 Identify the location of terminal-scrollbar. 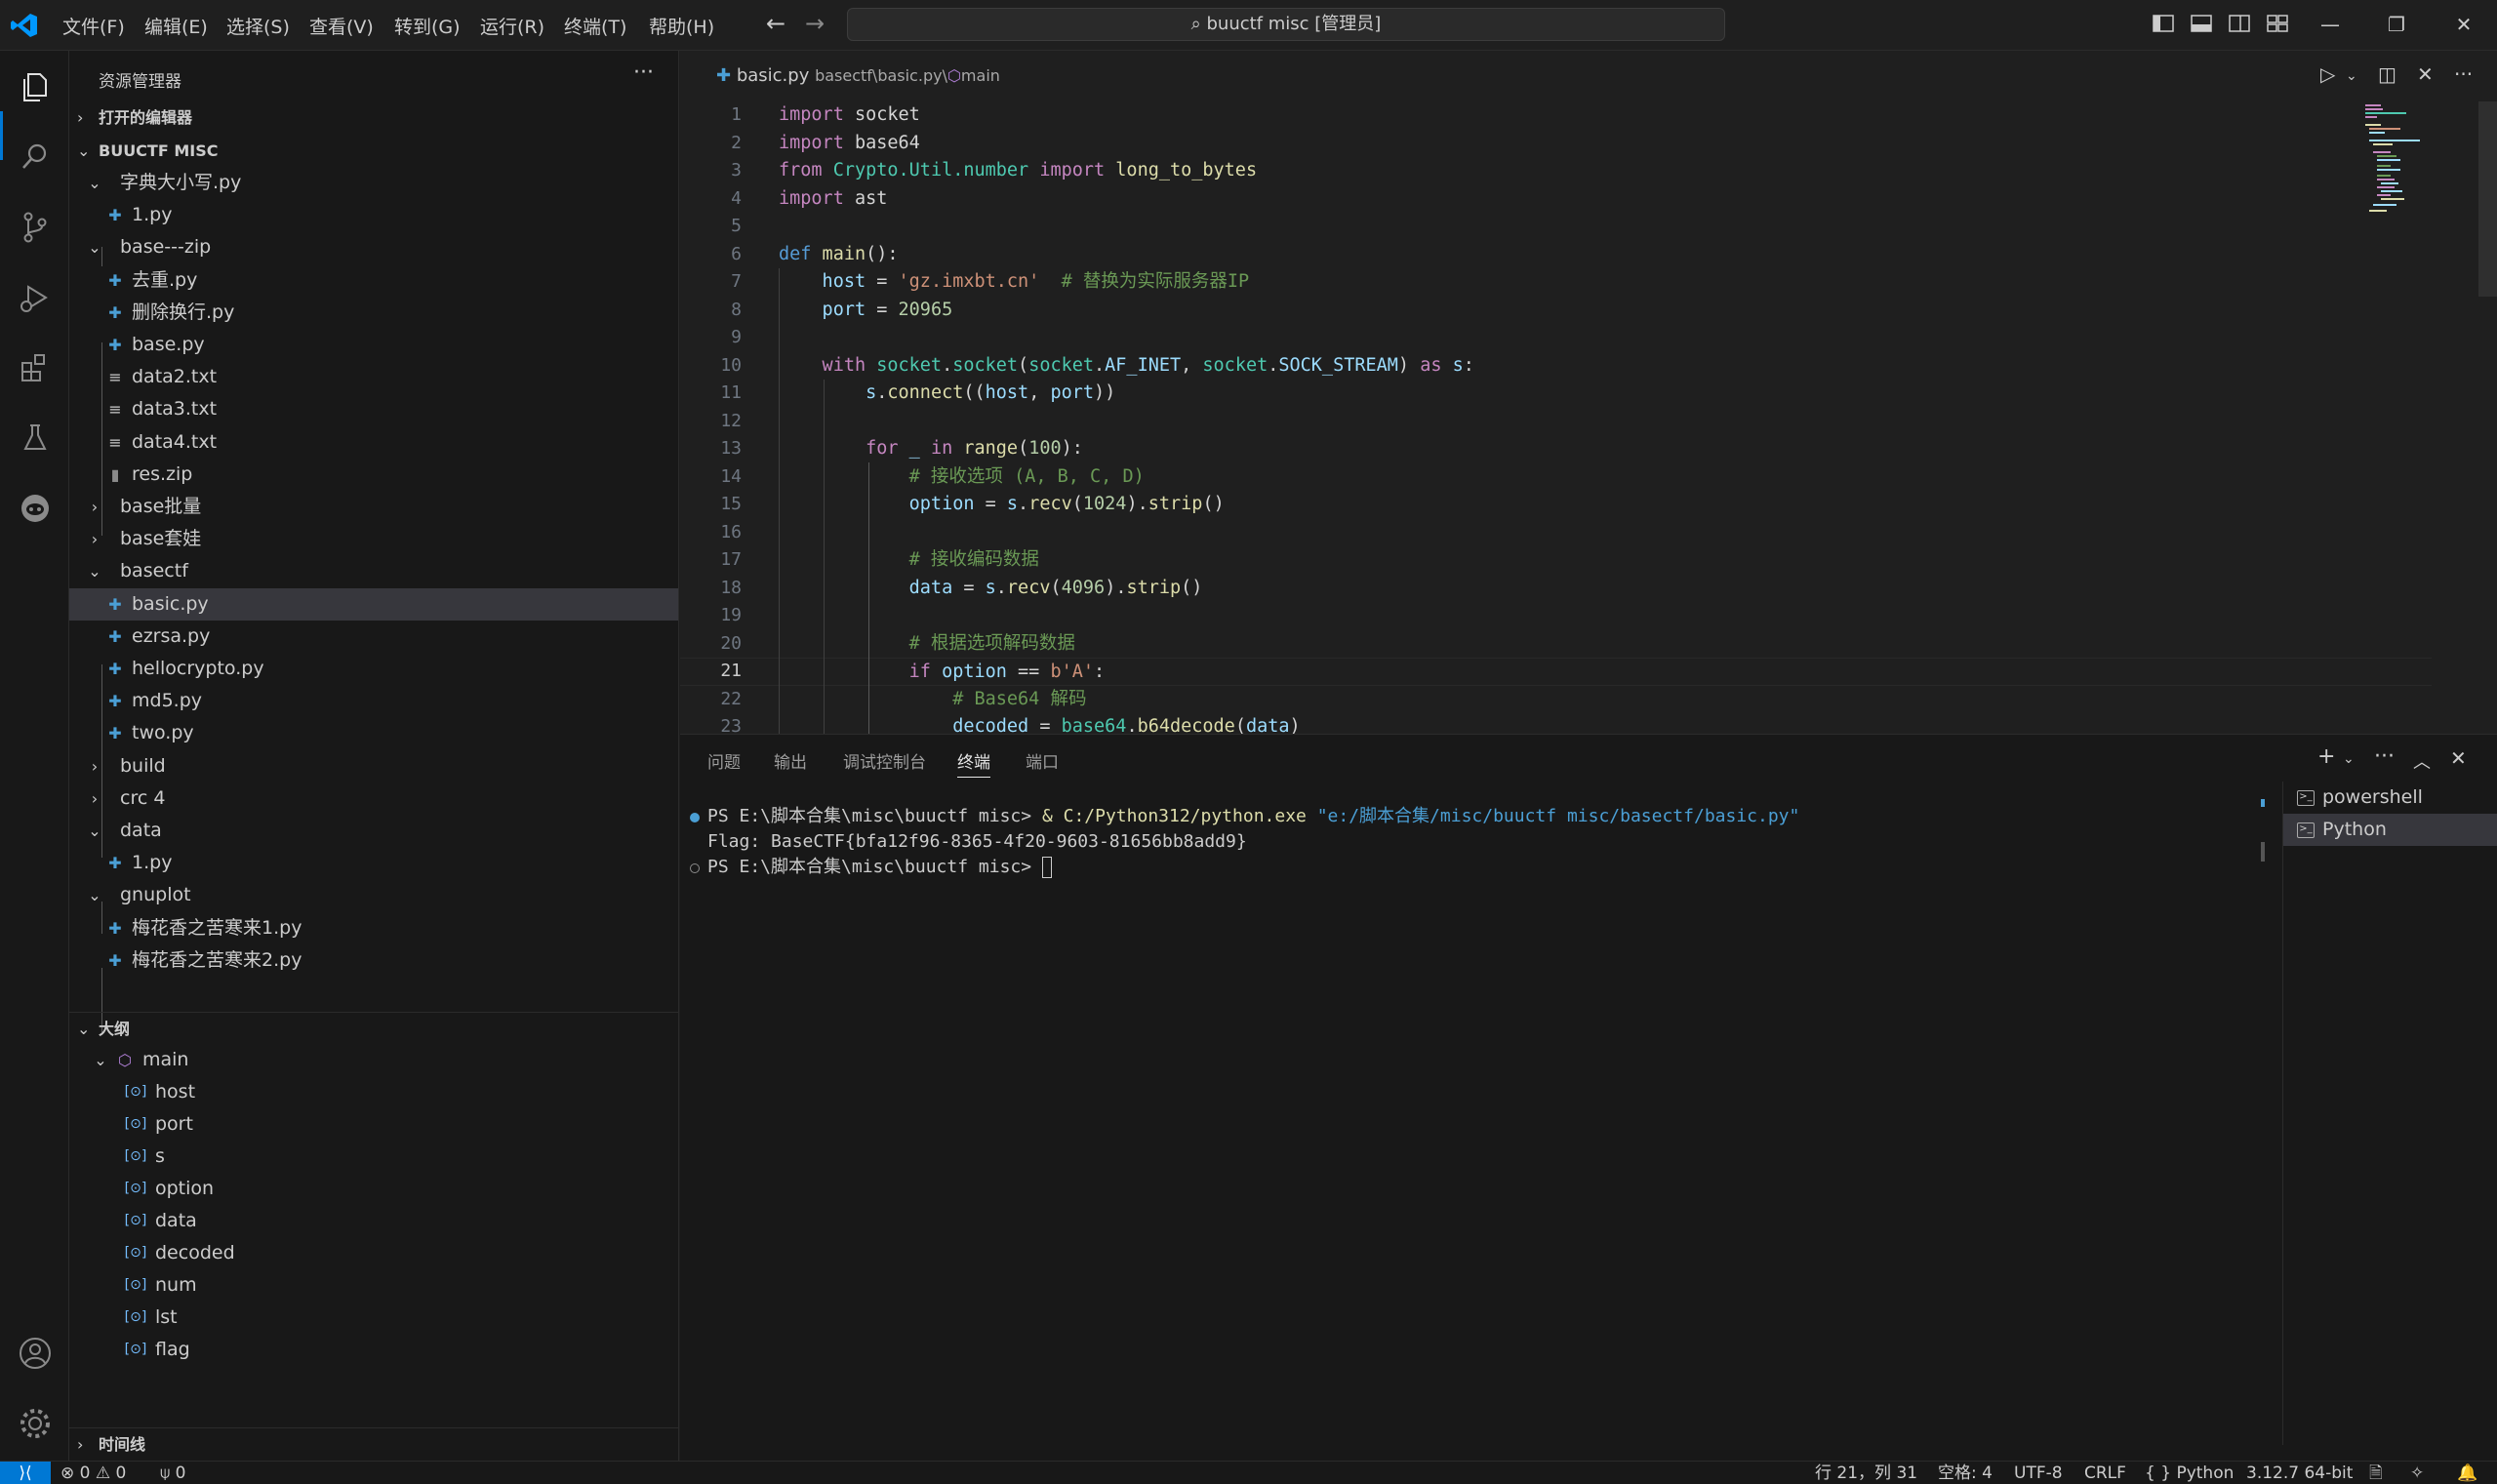
(2263, 852).